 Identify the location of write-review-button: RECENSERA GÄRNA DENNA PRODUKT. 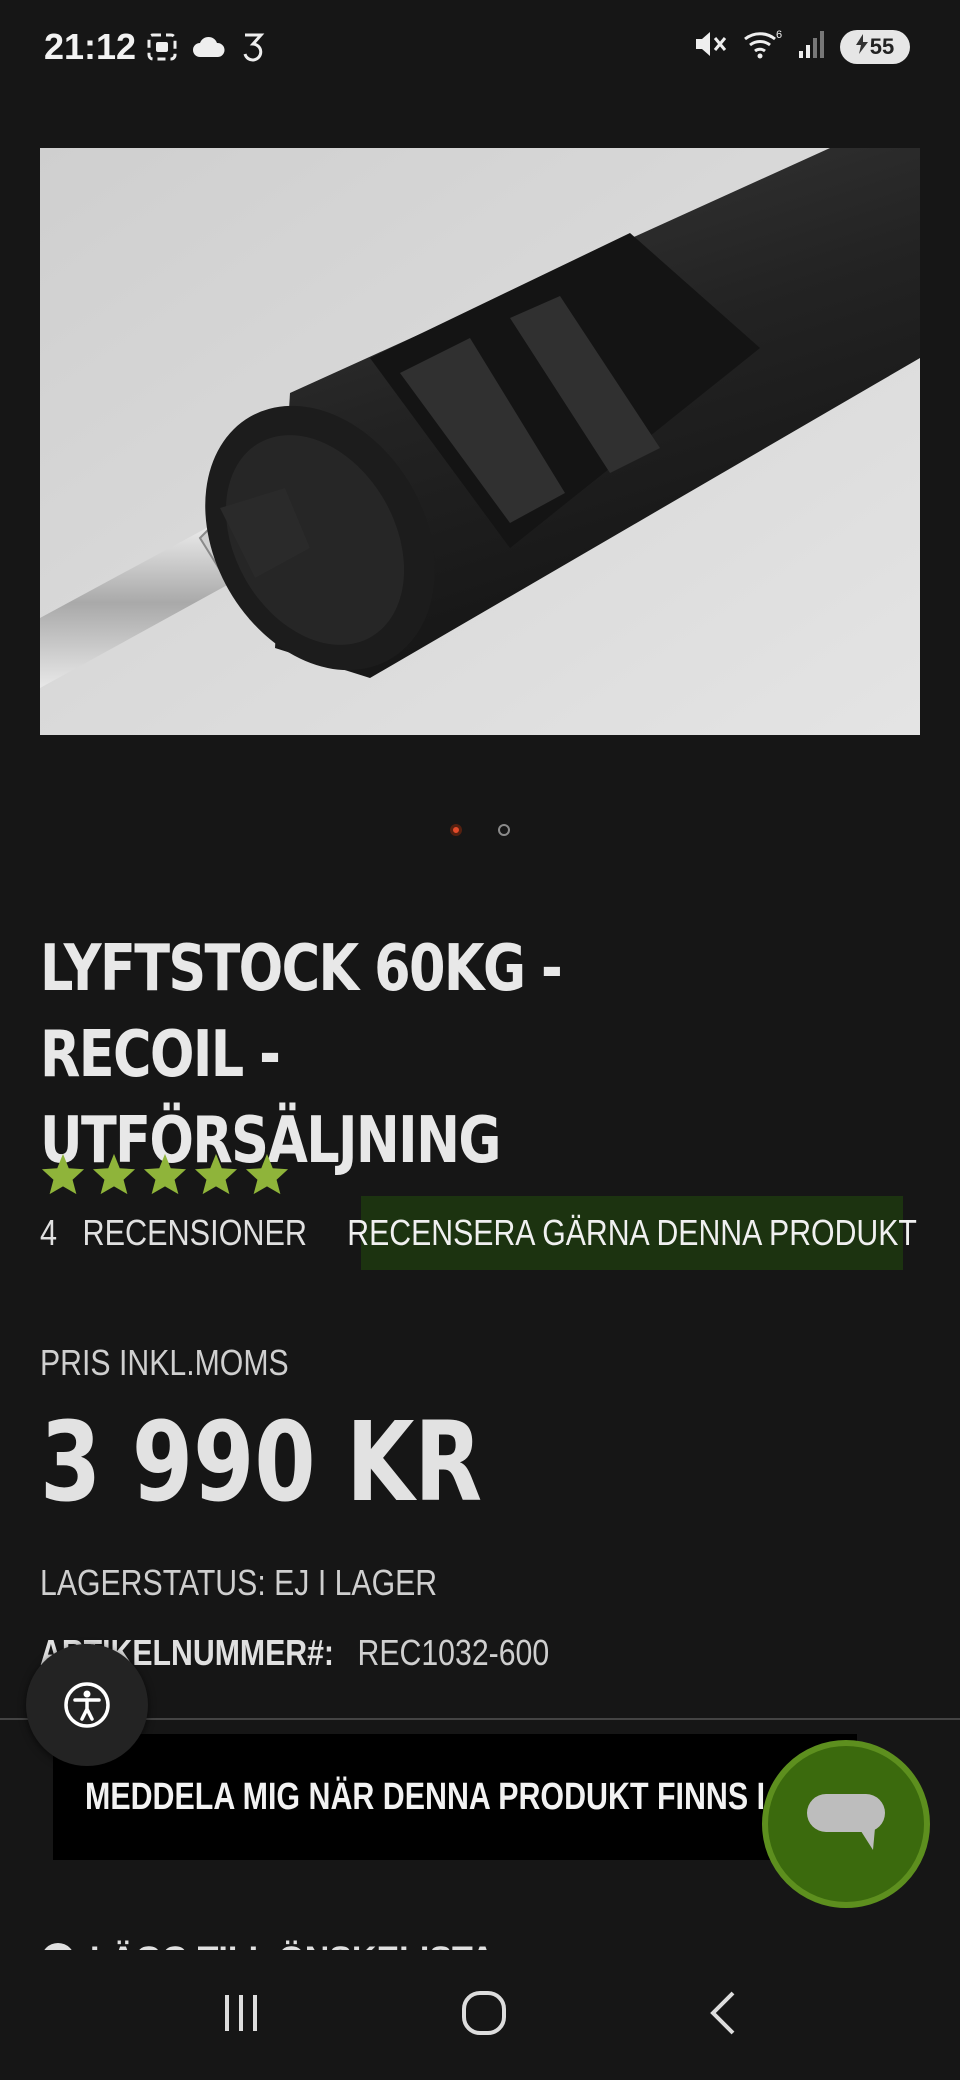
(632, 1233).